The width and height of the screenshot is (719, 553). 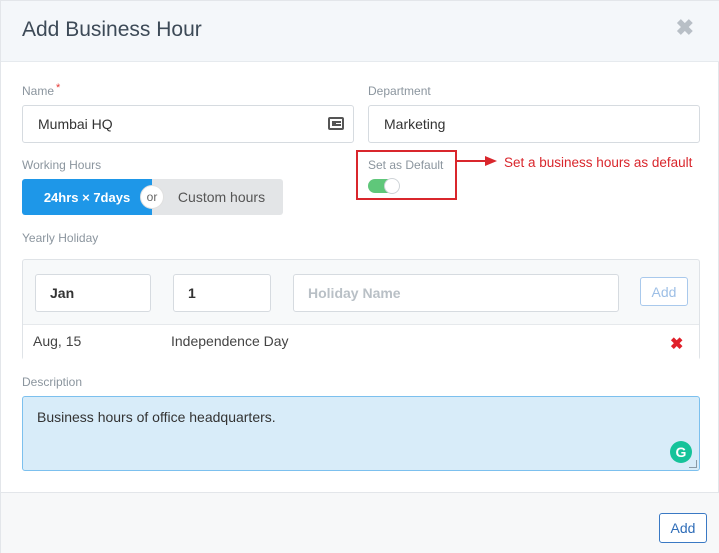 I want to click on add-holiday-button: Add, so click(x=664, y=291).